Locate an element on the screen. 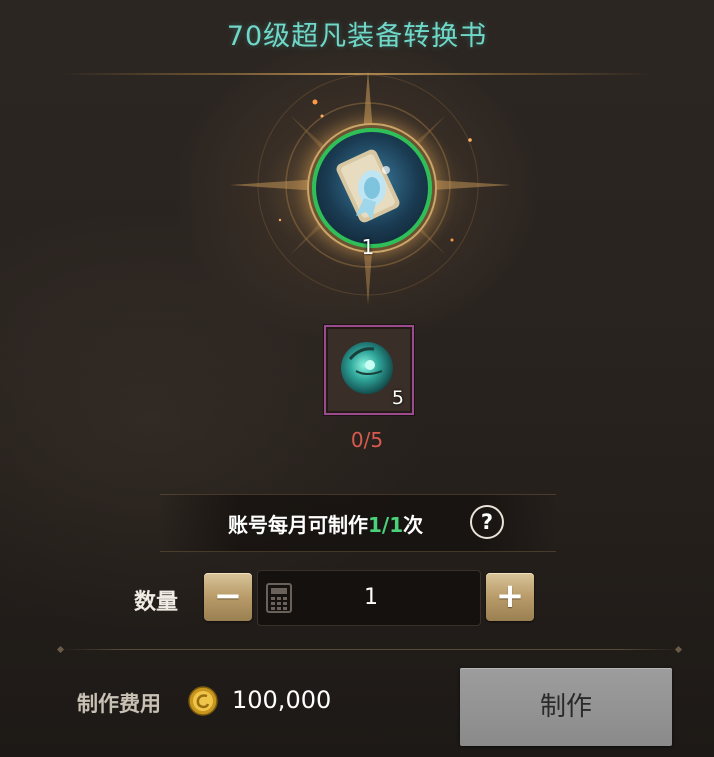 The height and width of the screenshot is (757, 714). material-count: 5 is located at coordinates (397, 398).